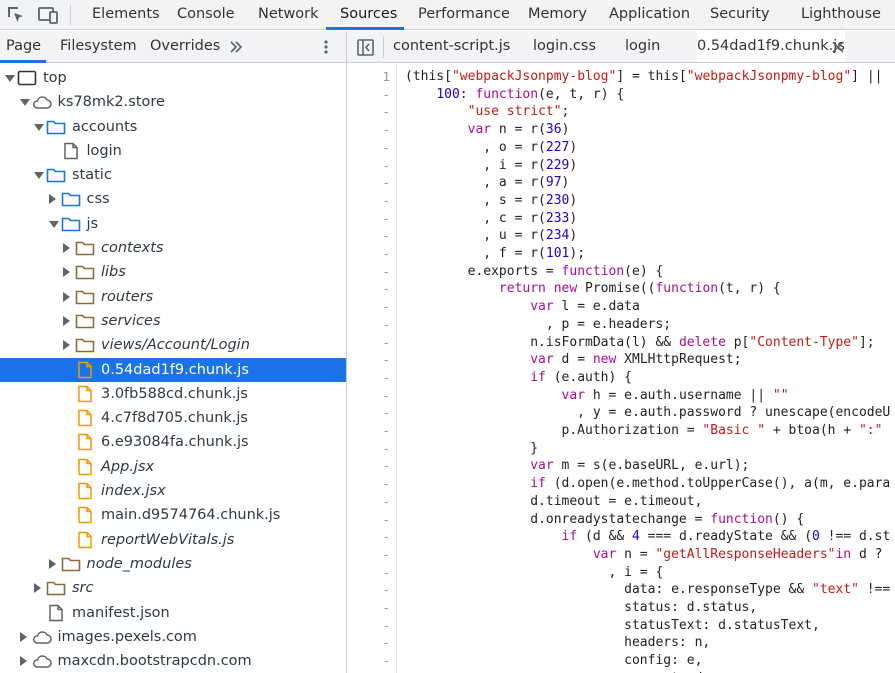 This screenshot has height=673, width=895. Describe the element at coordinates (841, 15) in the screenshot. I see `tab-lighthouse: Lighthouse` at that location.